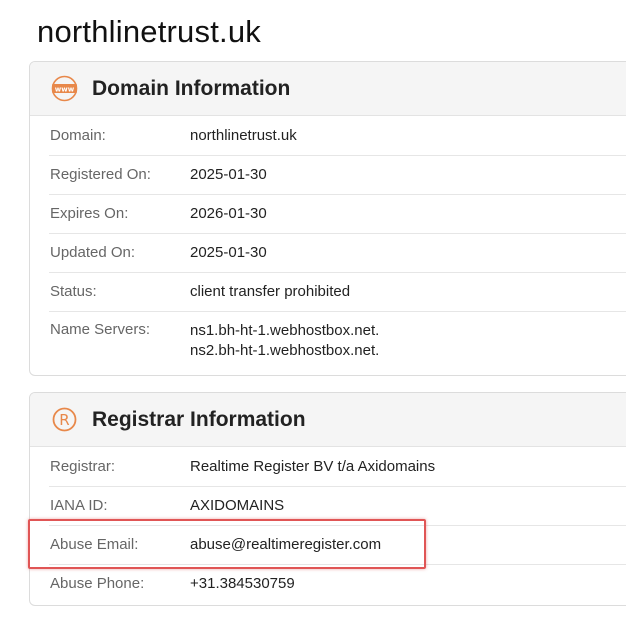  I want to click on name-server: ns1.bh-ht-1.webhostbox.net., so click(285, 330).